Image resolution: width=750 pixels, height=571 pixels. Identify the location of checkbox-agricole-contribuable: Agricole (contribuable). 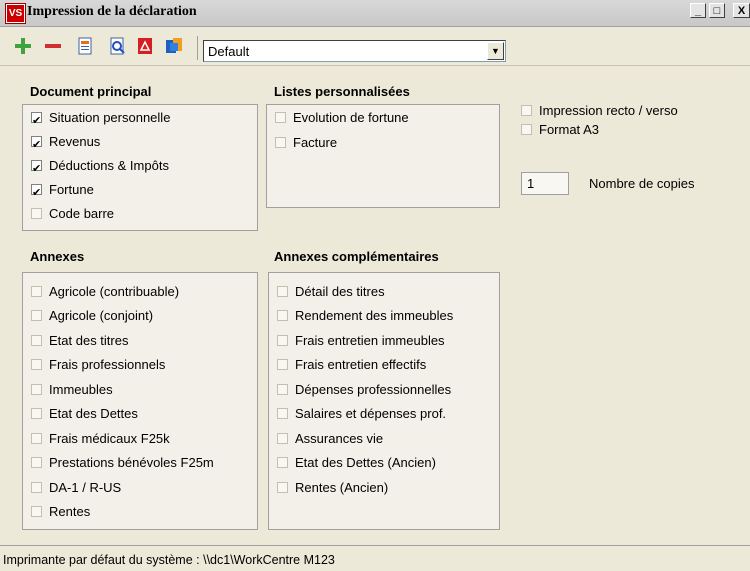
(105, 292).